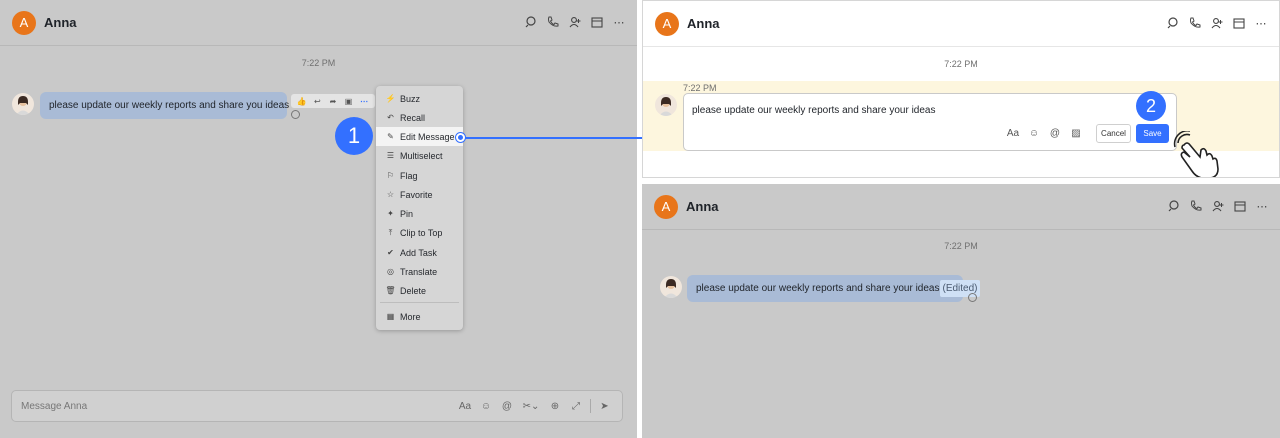 The image size is (1280, 438). Describe the element at coordinates (317, 406) in the screenshot. I see `message-input: Message Anna Aa ☺ @ ✂⌄ ⊕ ⤢ ➤` at that location.